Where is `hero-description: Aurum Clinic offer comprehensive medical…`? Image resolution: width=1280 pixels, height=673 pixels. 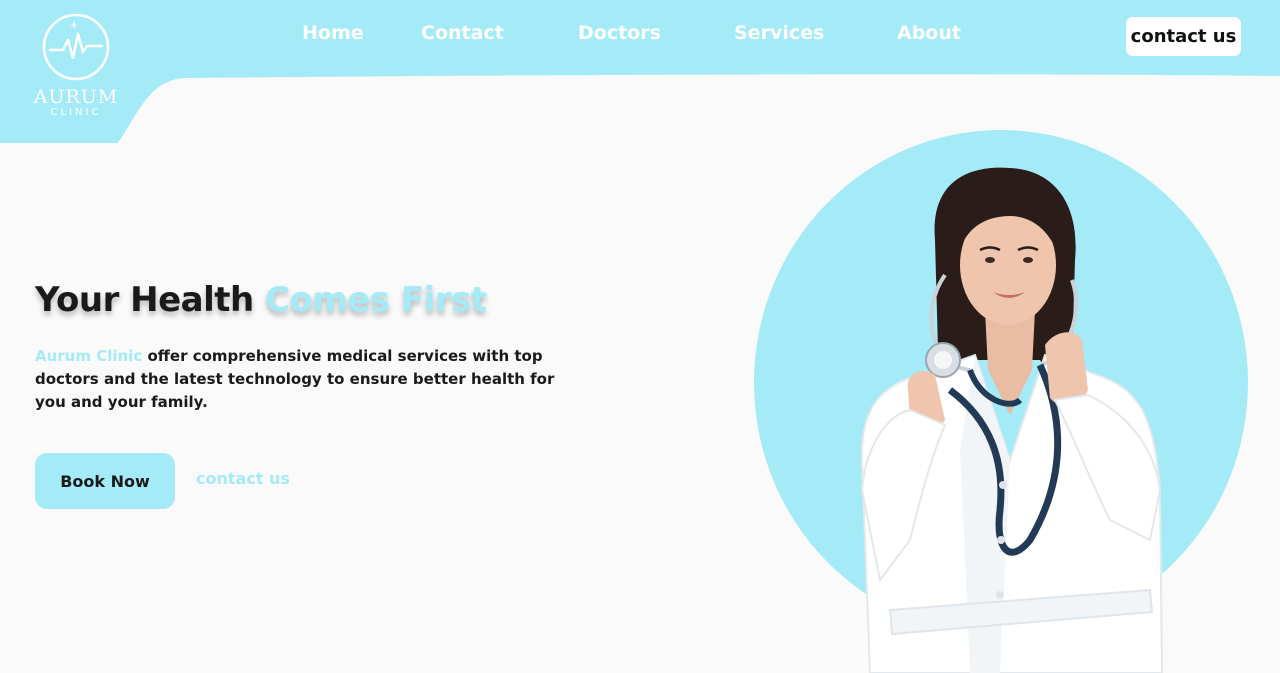 hero-description: Aurum Clinic offer comprehensive medical… is located at coordinates (305, 379).